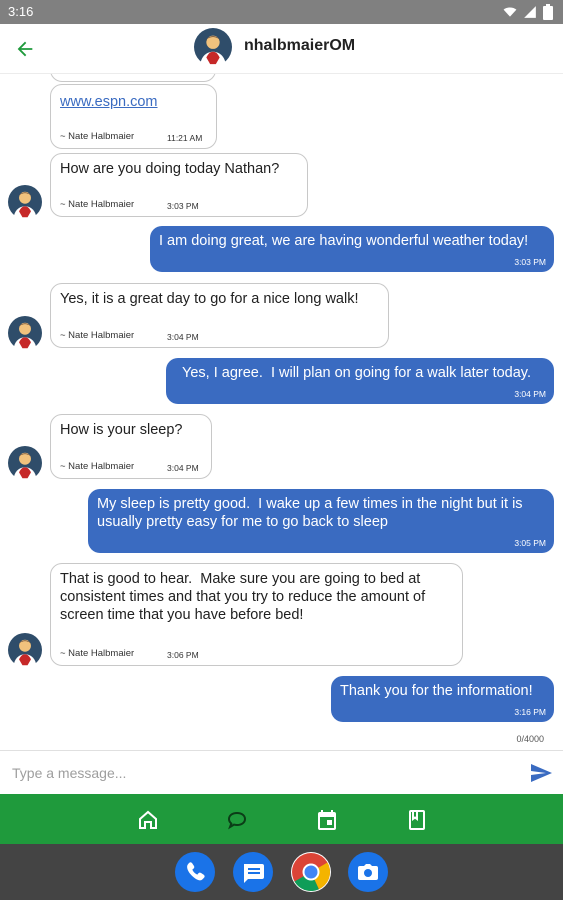  What do you see at coordinates (109, 102) in the screenshot?
I see `message-link: www.espn.com` at bounding box center [109, 102].